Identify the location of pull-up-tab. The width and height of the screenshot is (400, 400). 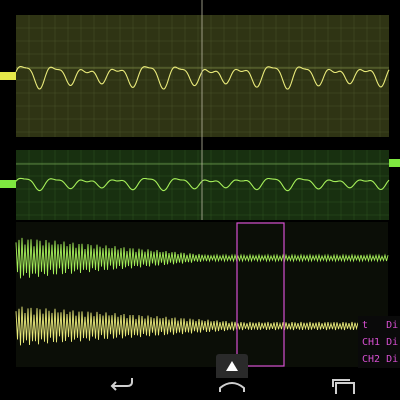
(232, 366).